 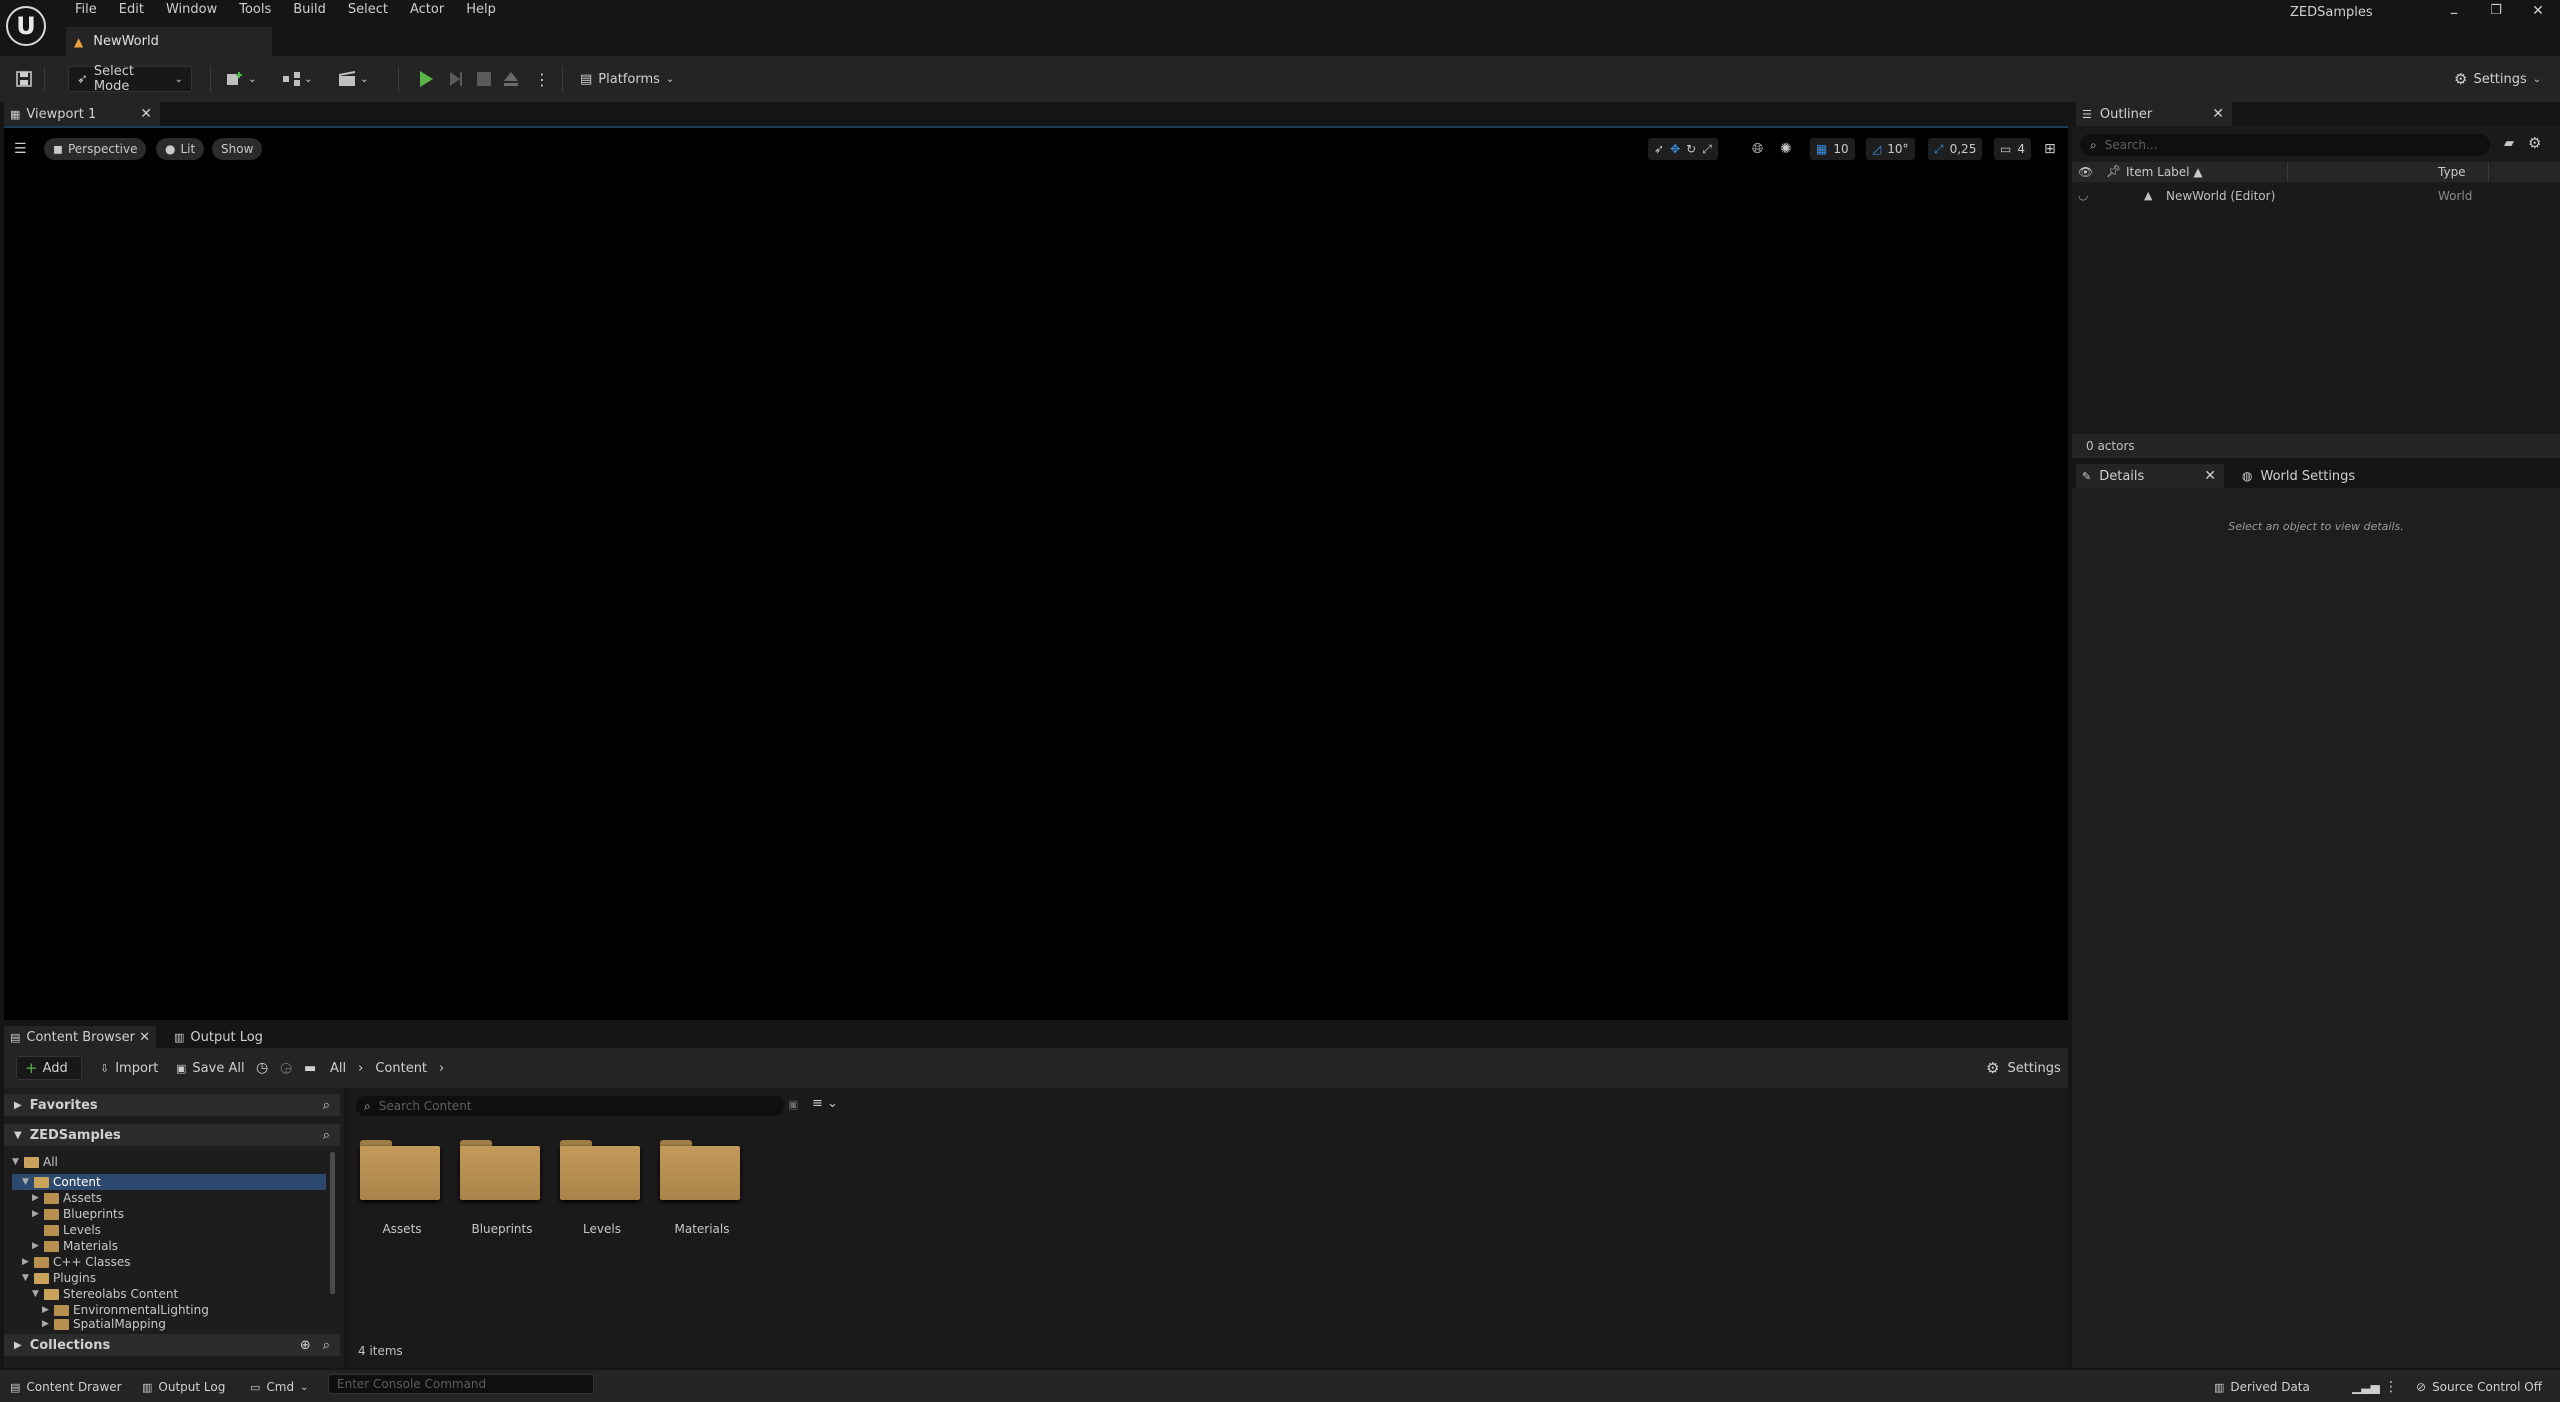 I want to click on derived-data-button: ▥ Derived Data, so click(x=2262, y=1387).